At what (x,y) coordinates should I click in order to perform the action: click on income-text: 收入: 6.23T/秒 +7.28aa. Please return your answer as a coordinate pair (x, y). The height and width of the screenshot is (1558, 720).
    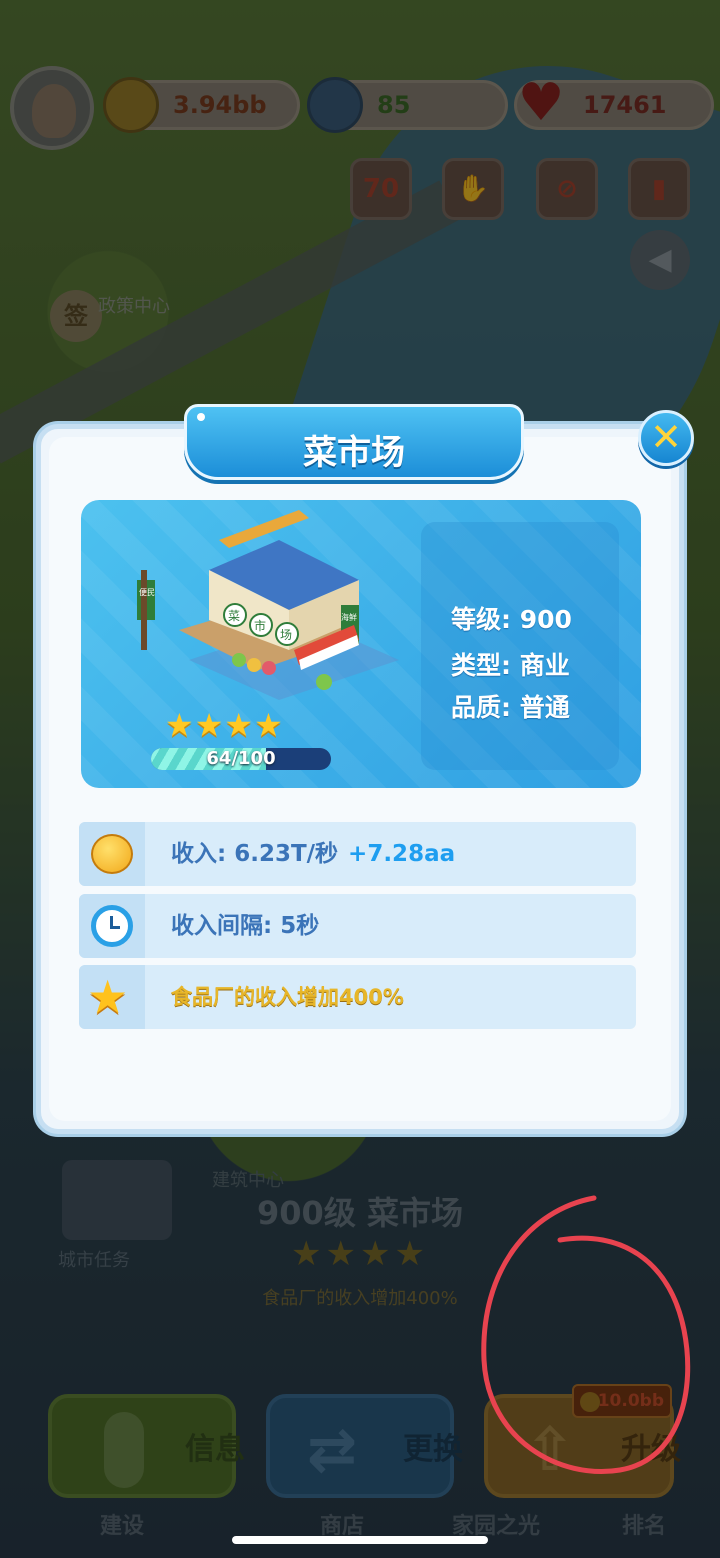
    Looking at the image, I should click on (313, 854).